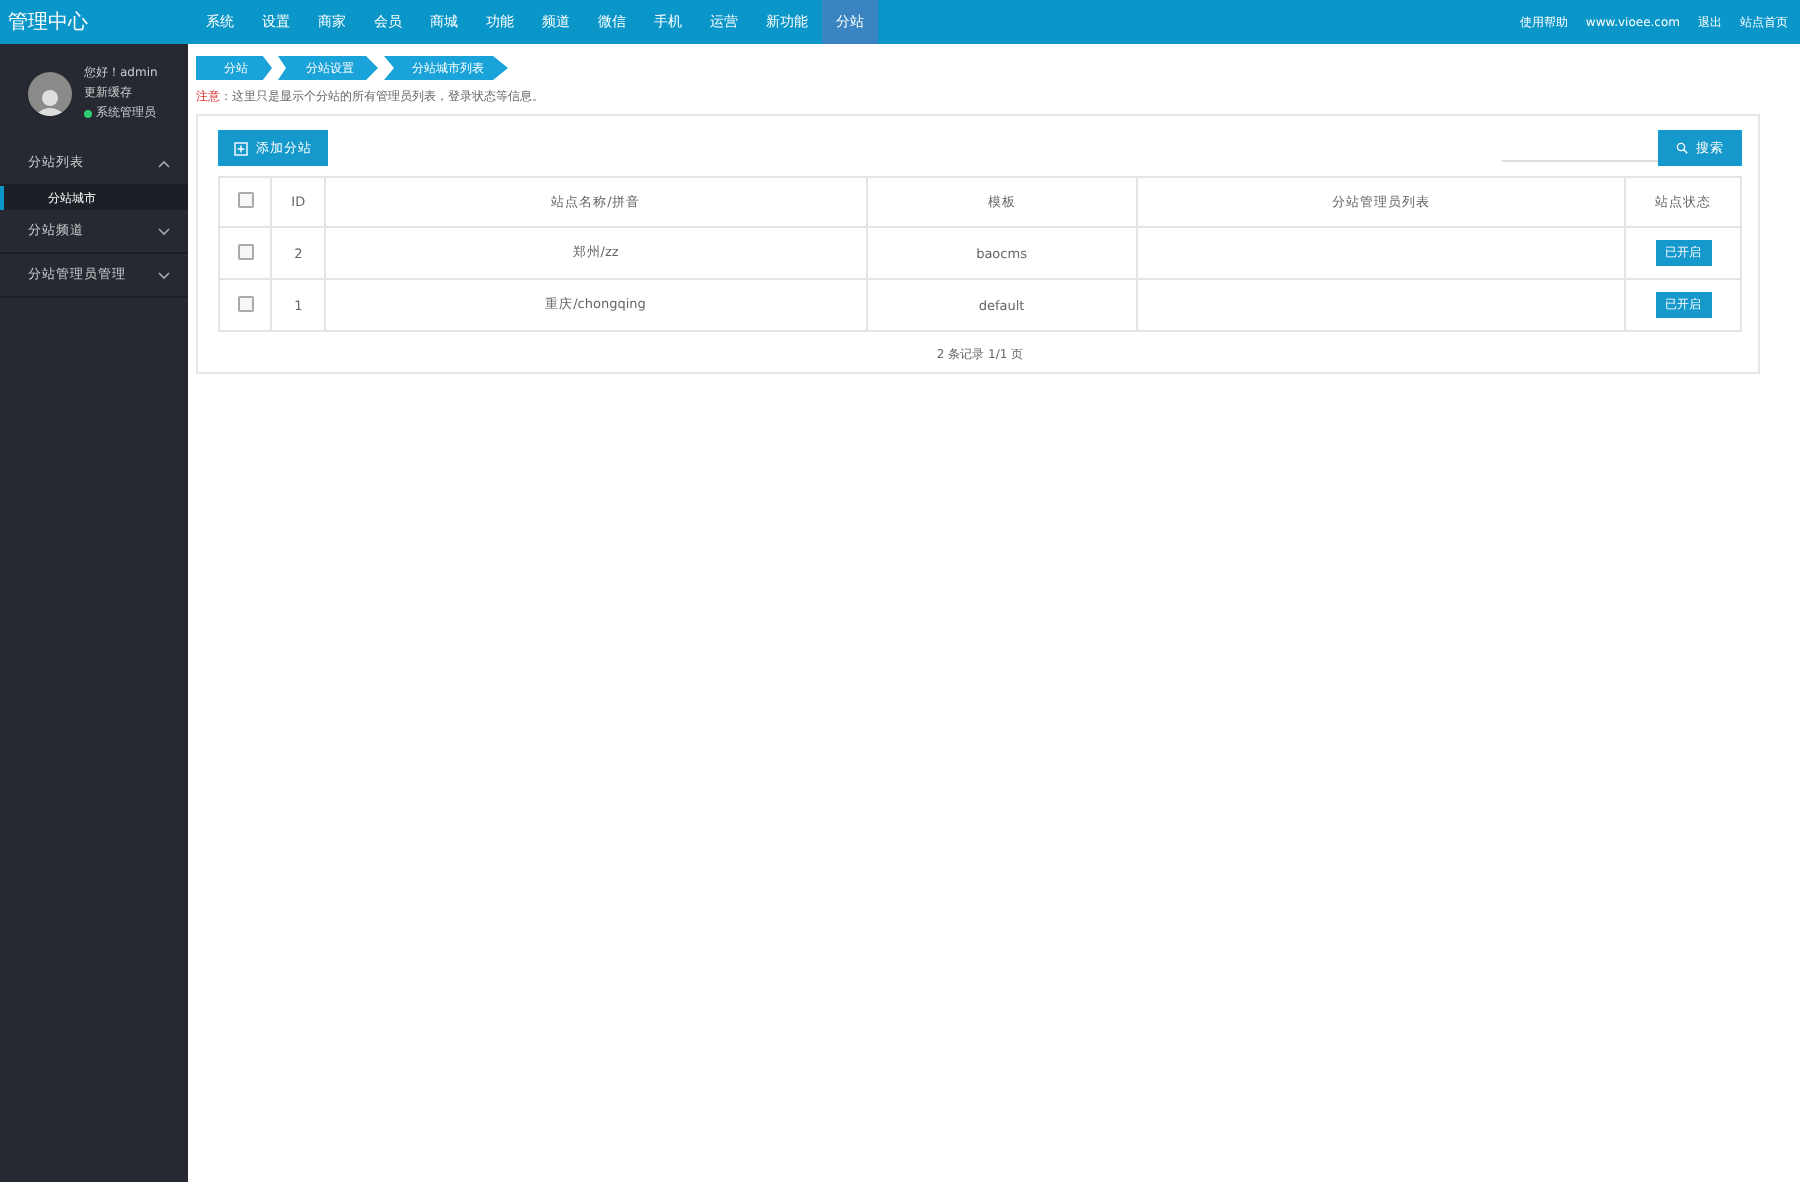 The image size is (1800, 1182). What do you see at coordinates (48, 23) in the screenshot?
I see `app-title: 管理中心` at bounding box center [48, 23].